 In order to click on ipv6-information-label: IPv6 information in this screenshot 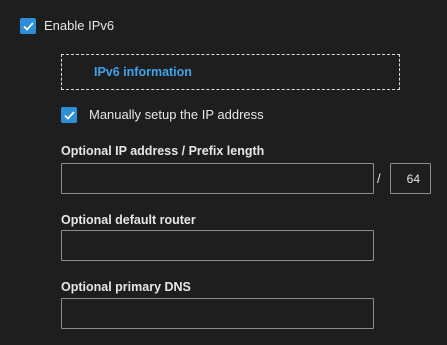, I will do `click(143, 72)`.